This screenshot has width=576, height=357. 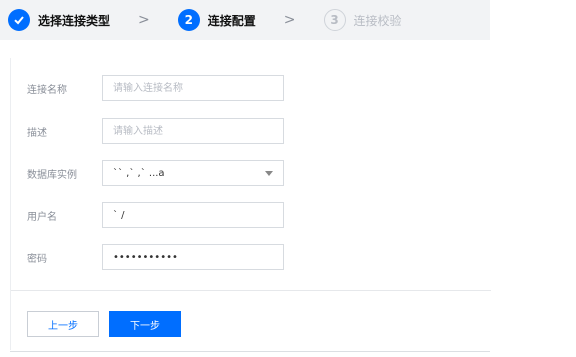 What do you see at coordinates (63, 324) in the screenshot?
I see `prev-button: 上一步` at bounding box center [63, 324].